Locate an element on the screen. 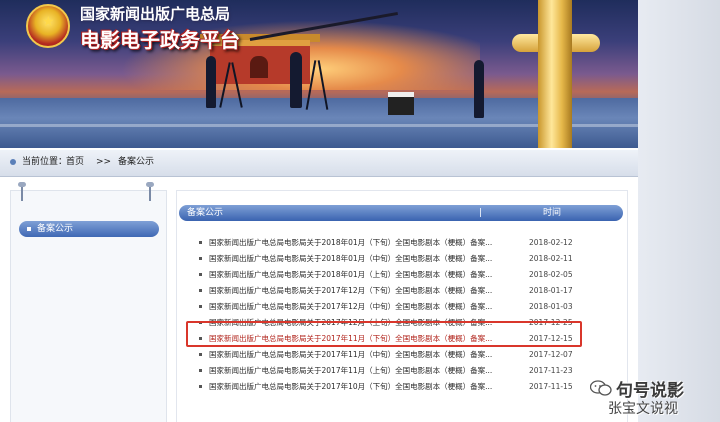  sidebar-bullet-icon is located at coordinates (29, 229).